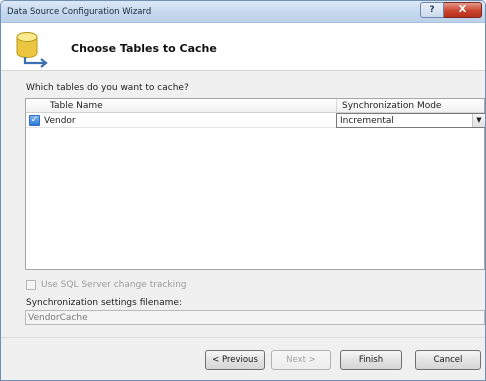 The image size is (486, 381). Describe the element at coordinates (58, 318) in the screenshot. I see `filename-value: VendorCache` at that location.